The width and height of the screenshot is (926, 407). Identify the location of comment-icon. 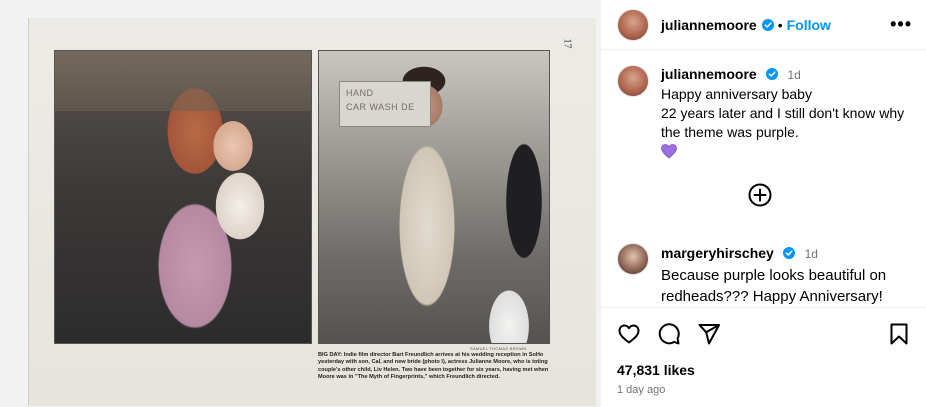
(669, 334).